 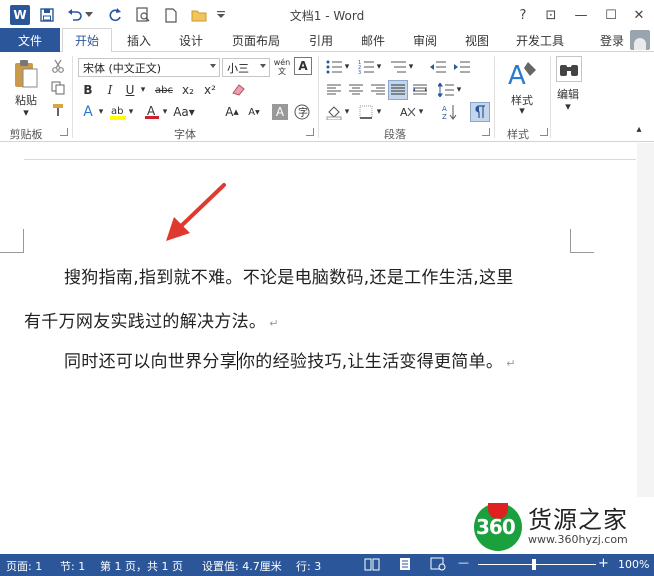 What do you see at coordinates (551, 15) in the screenshot?
I see `ribbon-display-options-button: ⊡` at bounding box center [551, 15].